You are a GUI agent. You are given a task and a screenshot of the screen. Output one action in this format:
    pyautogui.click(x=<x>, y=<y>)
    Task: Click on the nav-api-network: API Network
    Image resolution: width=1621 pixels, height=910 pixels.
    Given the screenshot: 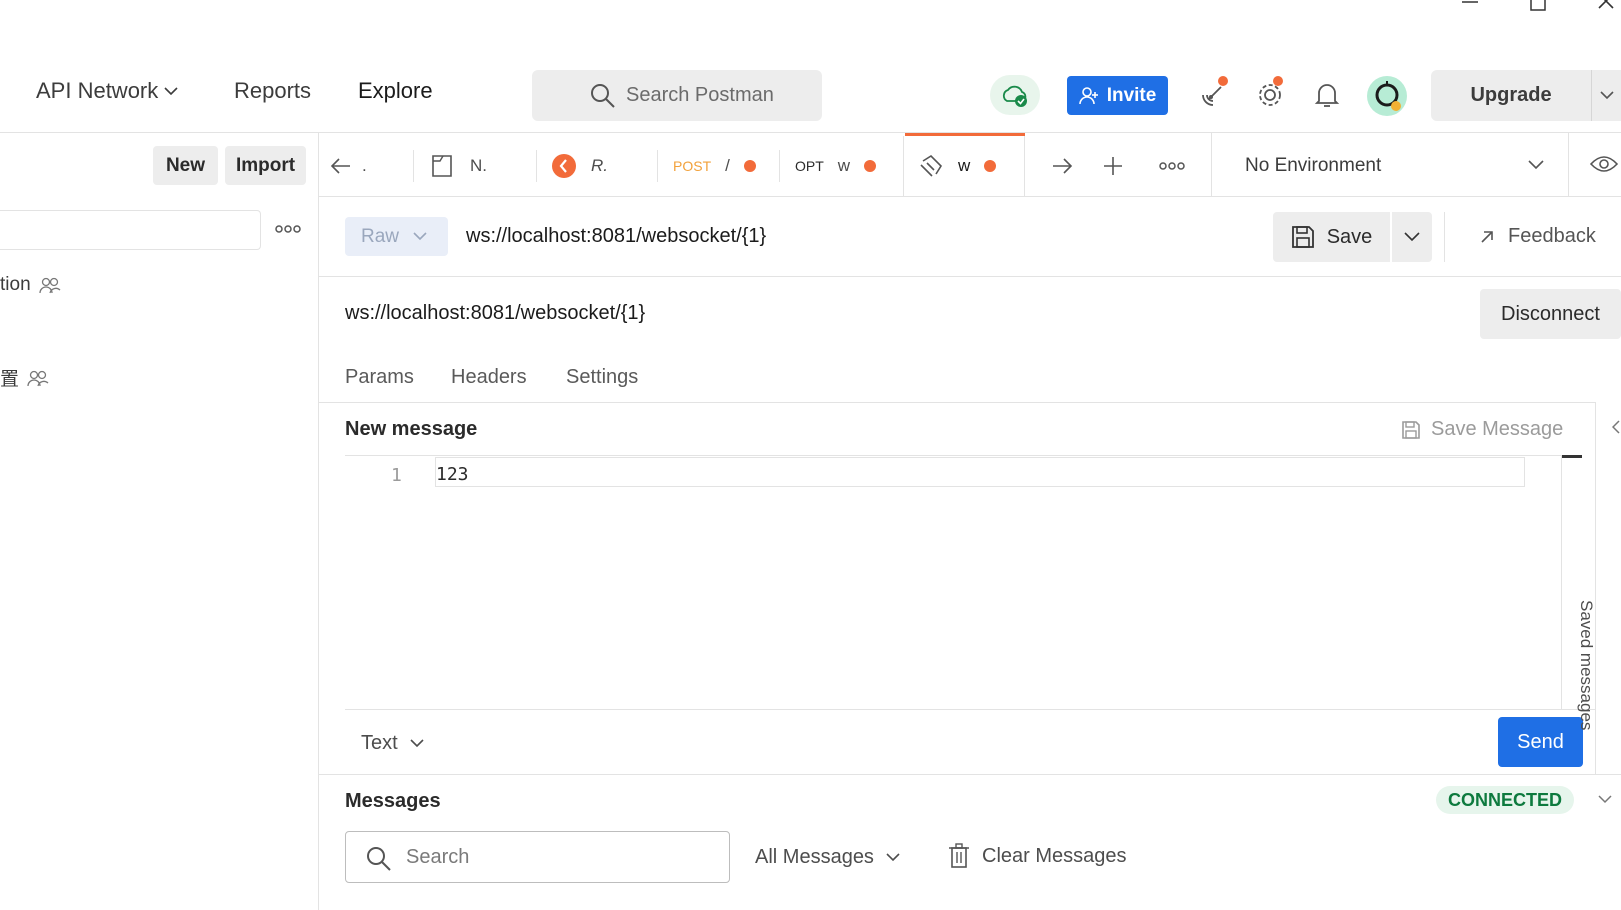 What is the action you would take?
    pyautogui.click(x=107, y=91)
    